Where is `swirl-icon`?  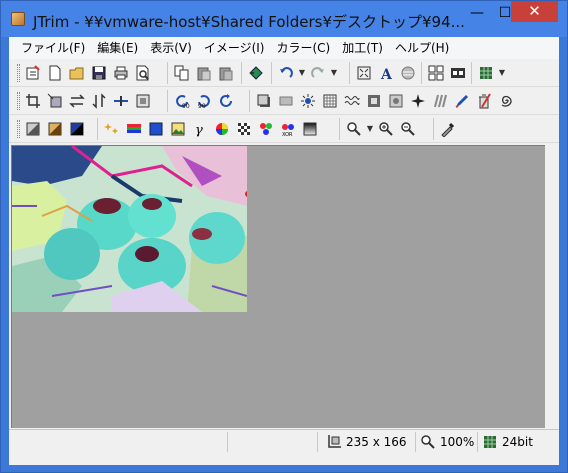
swirl-icon is located at coordinates (506, 101).